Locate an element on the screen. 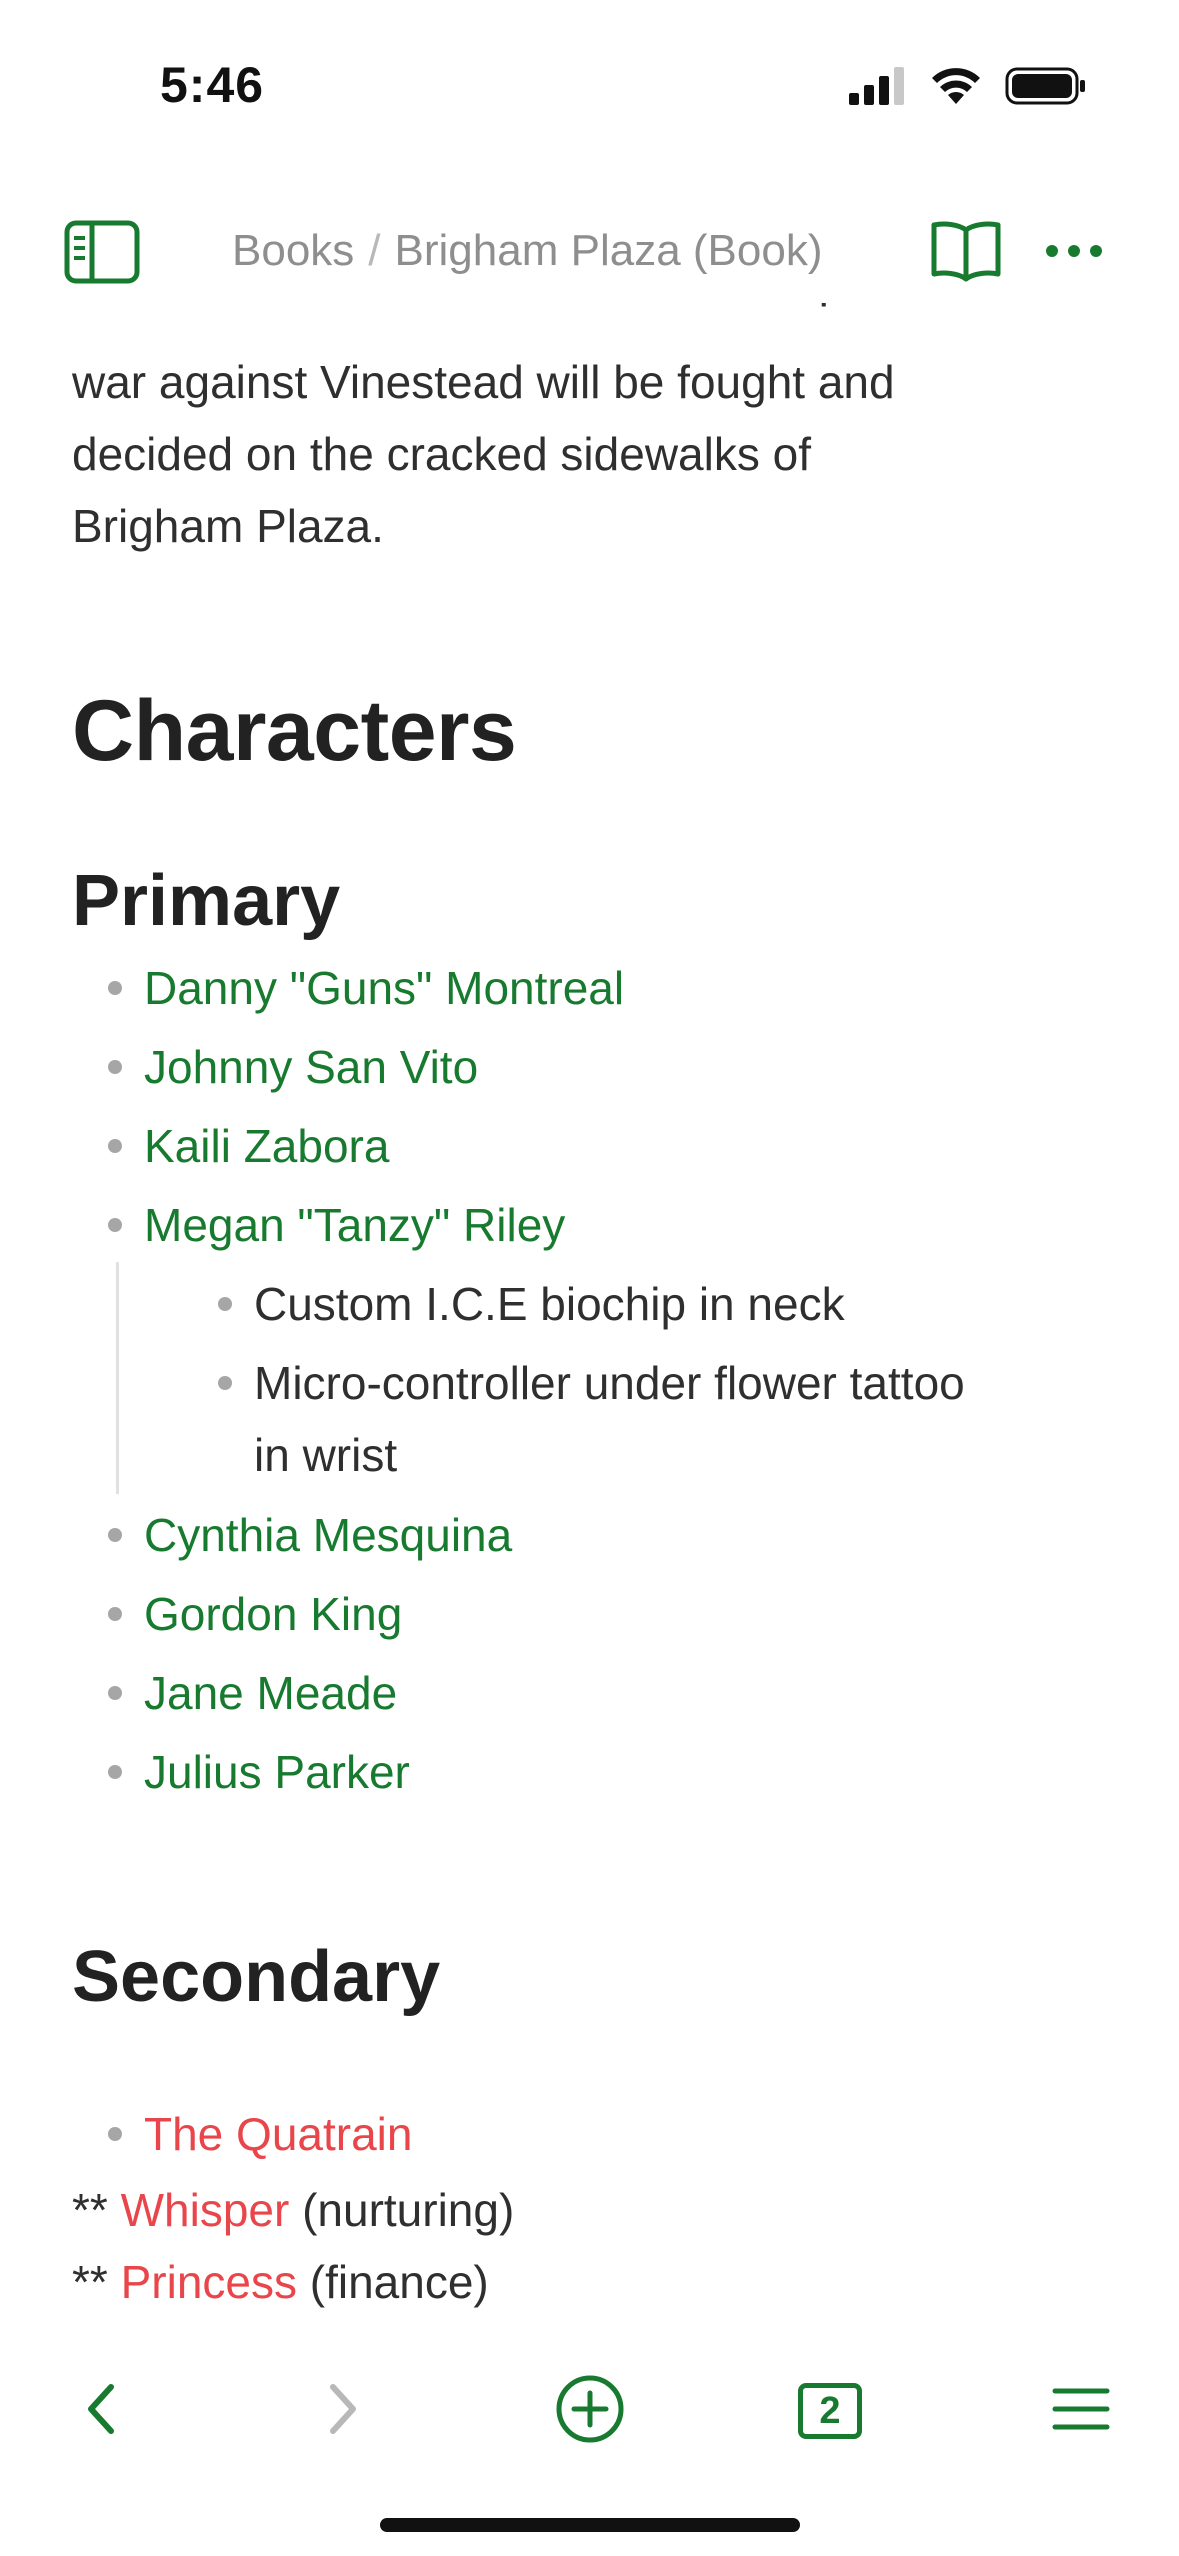 The width and height of the screenshot is (1179, 2556). tabs-count: 2 is located at coordinates (830, 2410).